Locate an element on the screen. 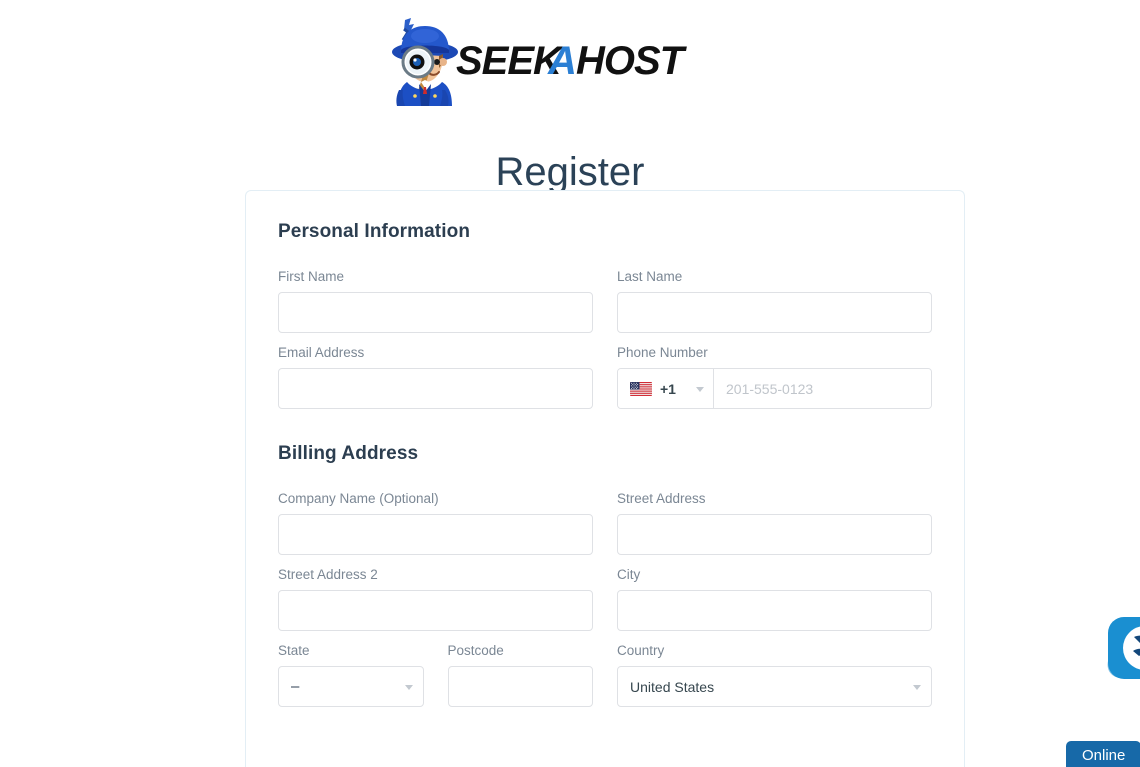  phone-dial-code: +1 is located at coordinates (668, 388).